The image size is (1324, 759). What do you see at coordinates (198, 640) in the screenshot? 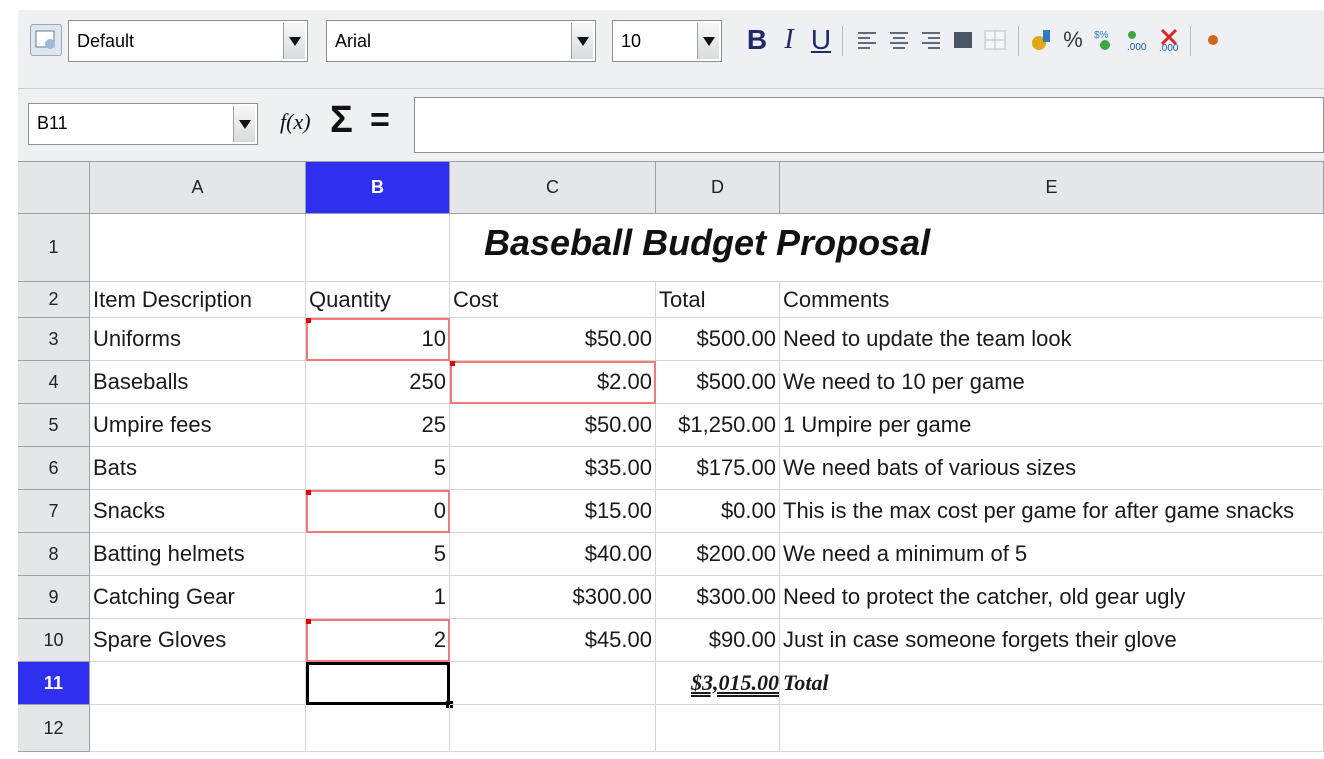
I see `item-description: Spare Gloves` at bounding box center [198, 640].